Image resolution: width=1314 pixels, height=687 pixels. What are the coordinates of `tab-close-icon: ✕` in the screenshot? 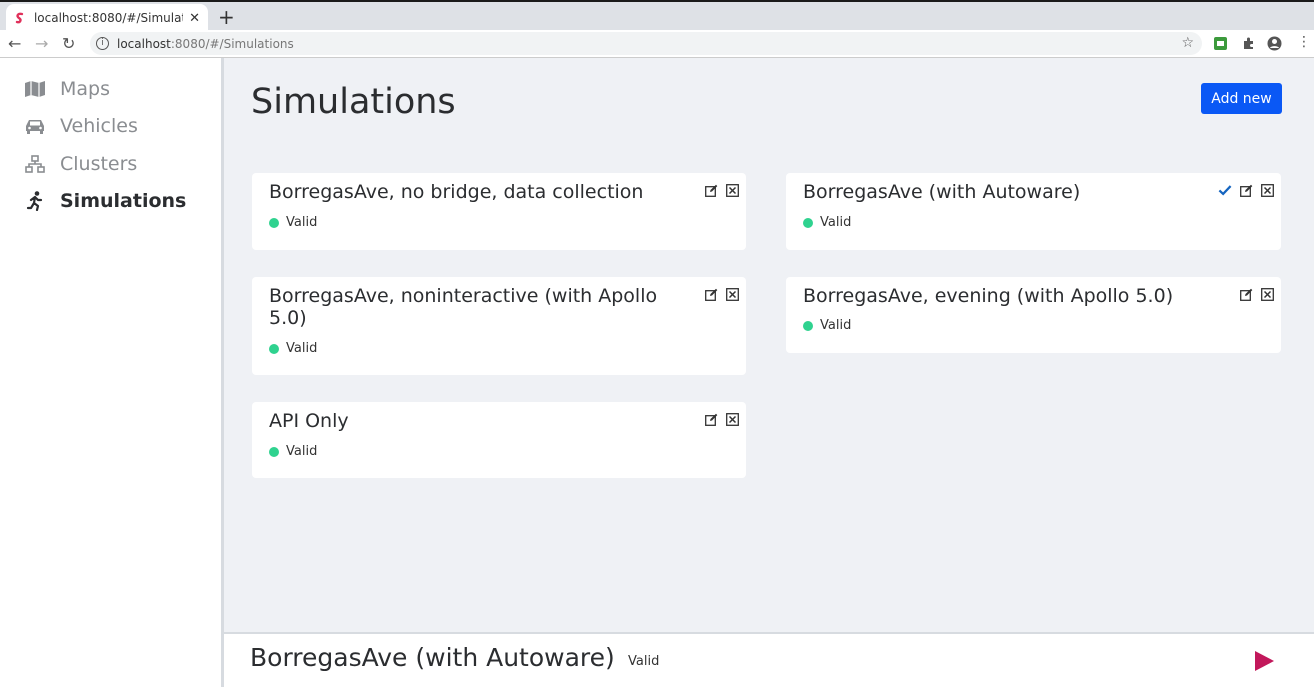 It's located at (194, 18).